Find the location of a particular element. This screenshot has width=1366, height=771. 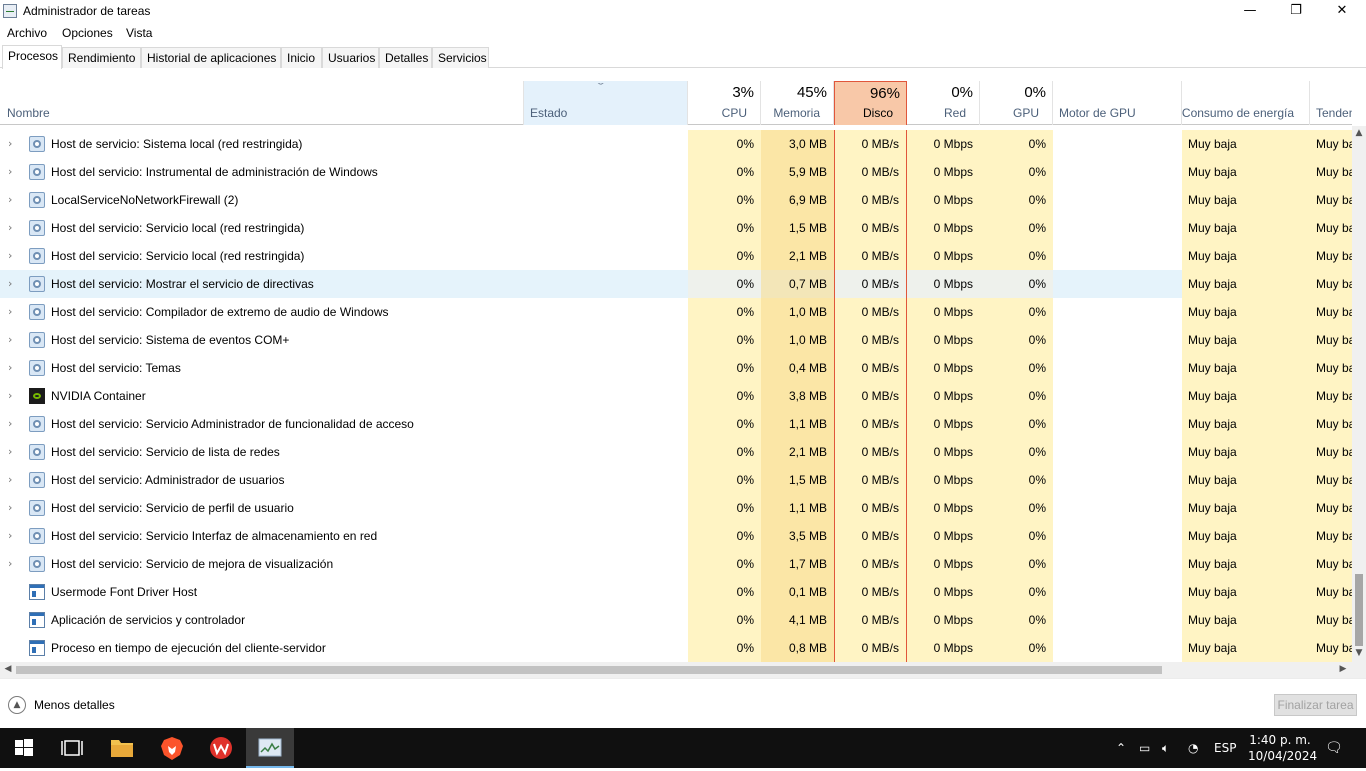

scroll-up-icon: ▲ is located at coordinates (1359, 133).